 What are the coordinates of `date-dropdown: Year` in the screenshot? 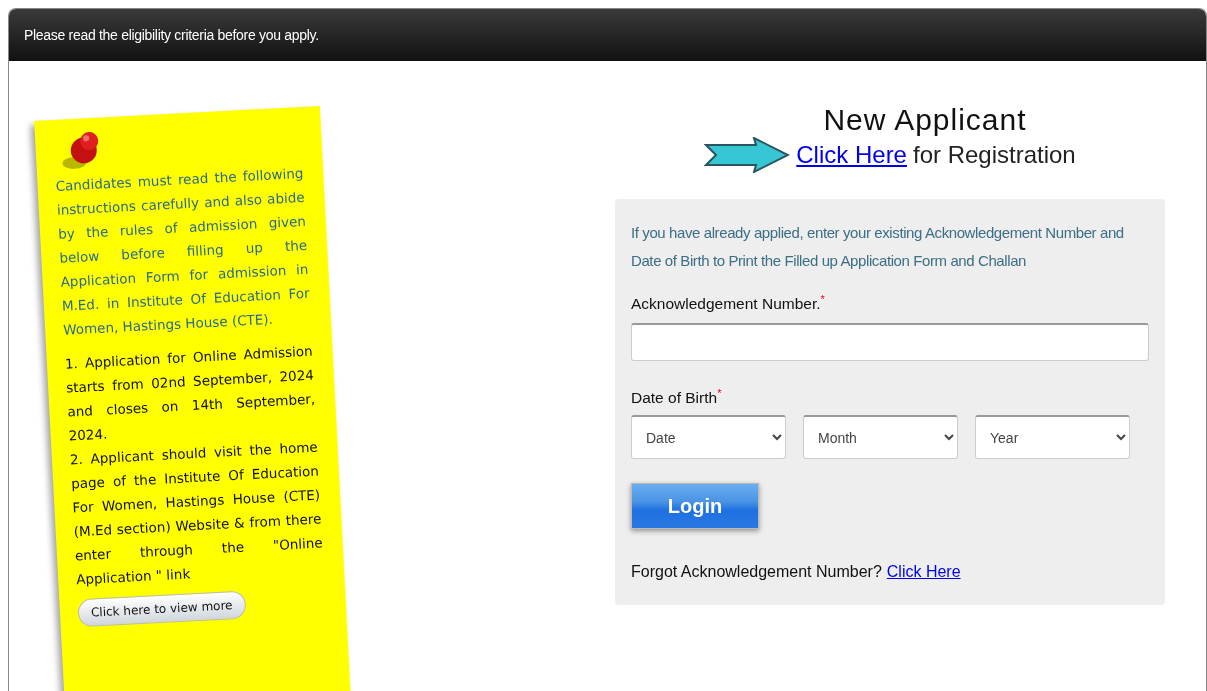 It's located at (1052, 437).